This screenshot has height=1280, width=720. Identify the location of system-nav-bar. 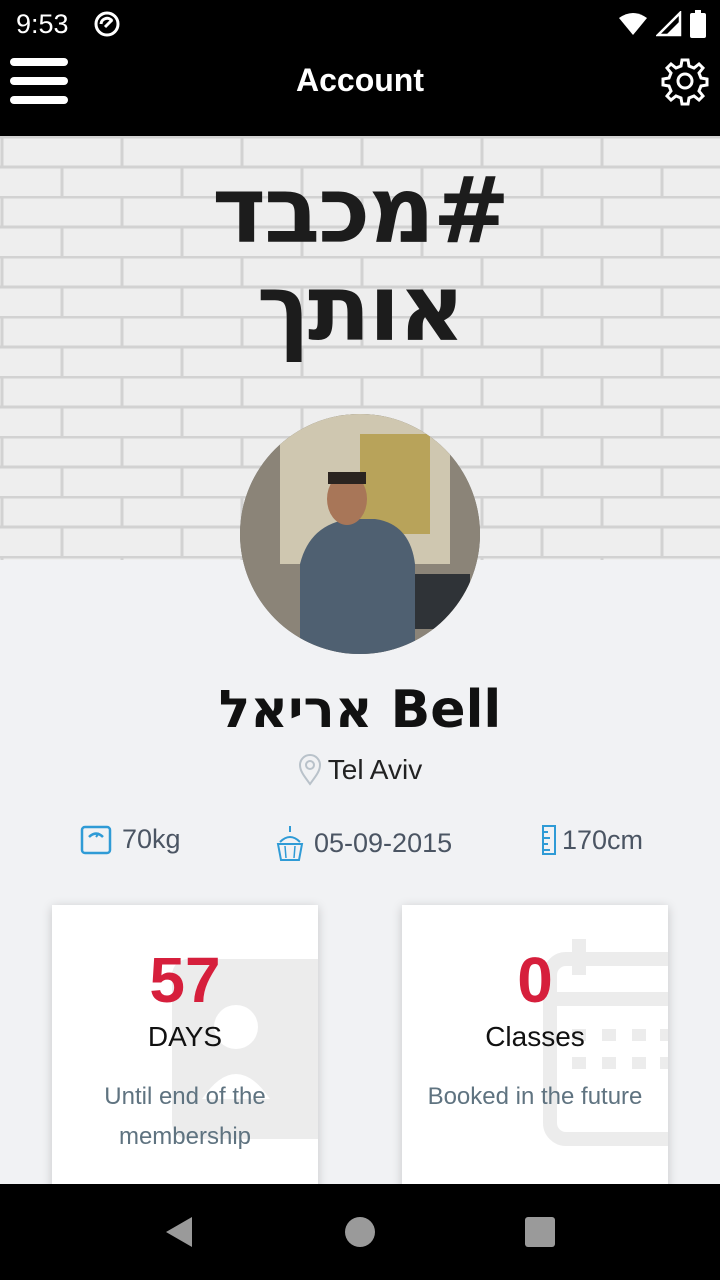
(360, 1232).